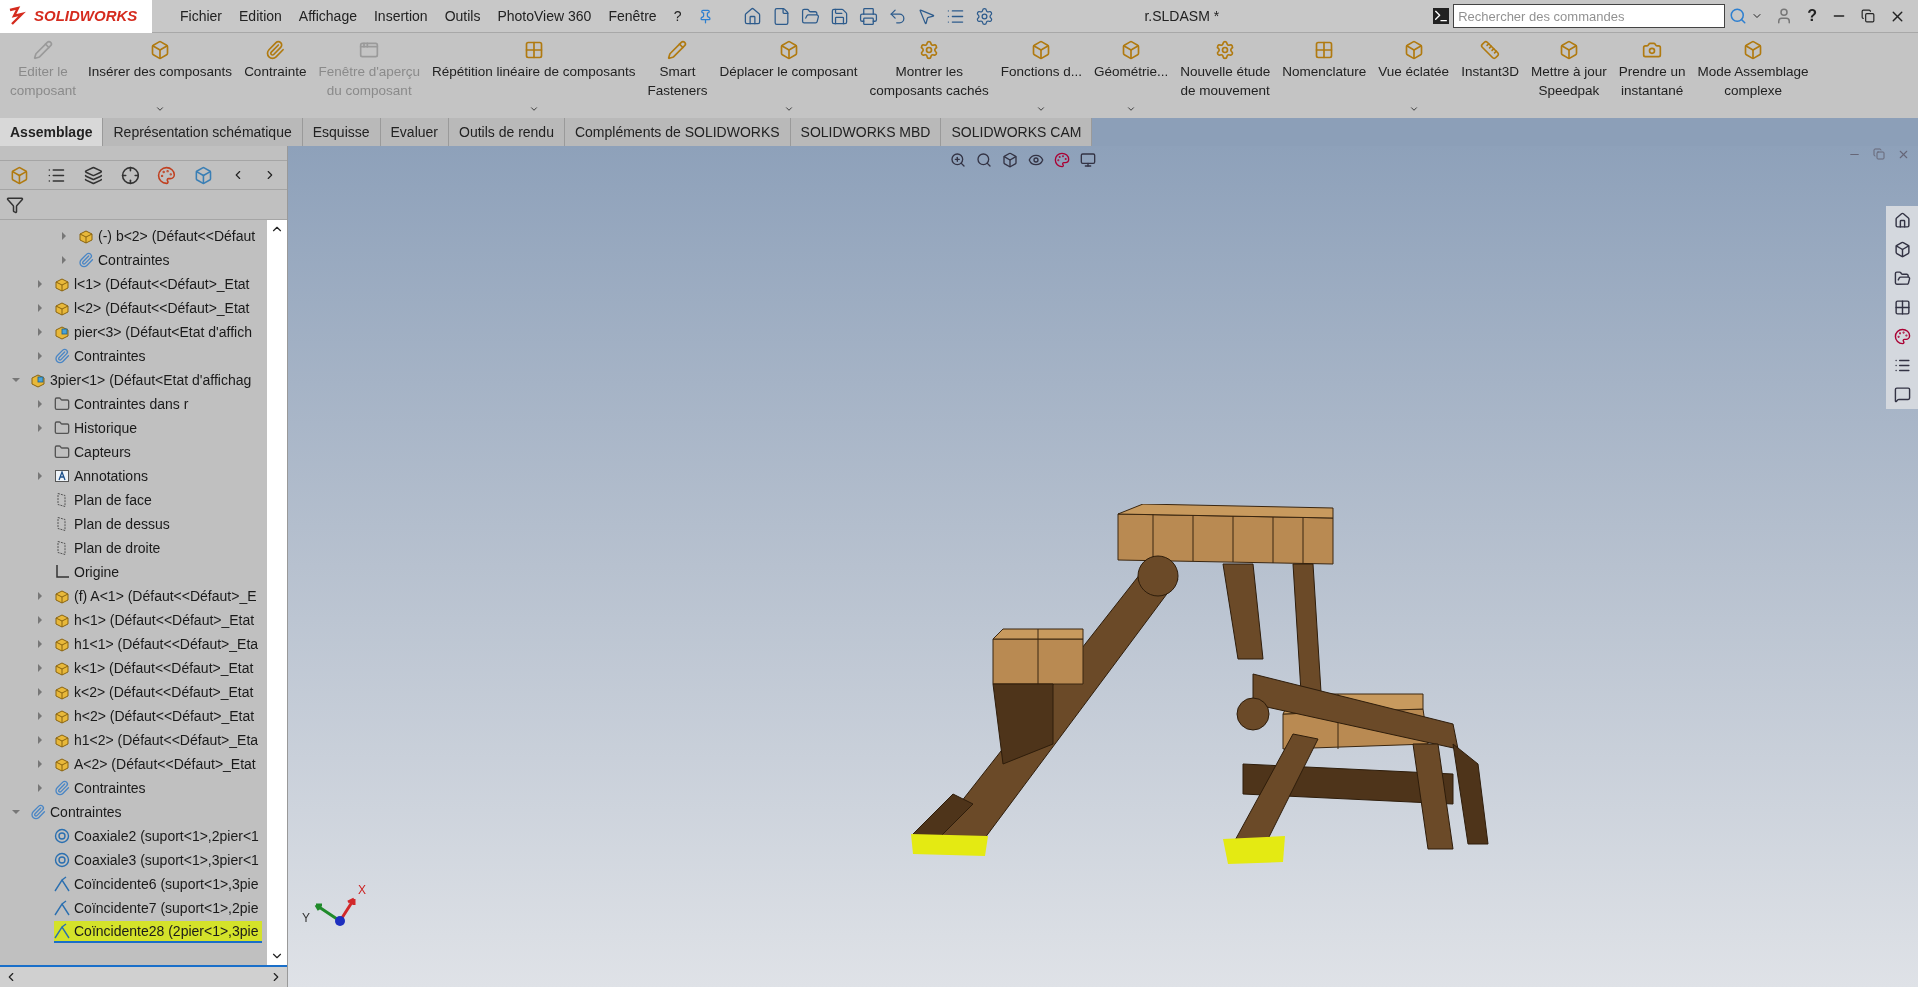  I want to click on ribbon-button: Nomenclature, so click(1324, 75).